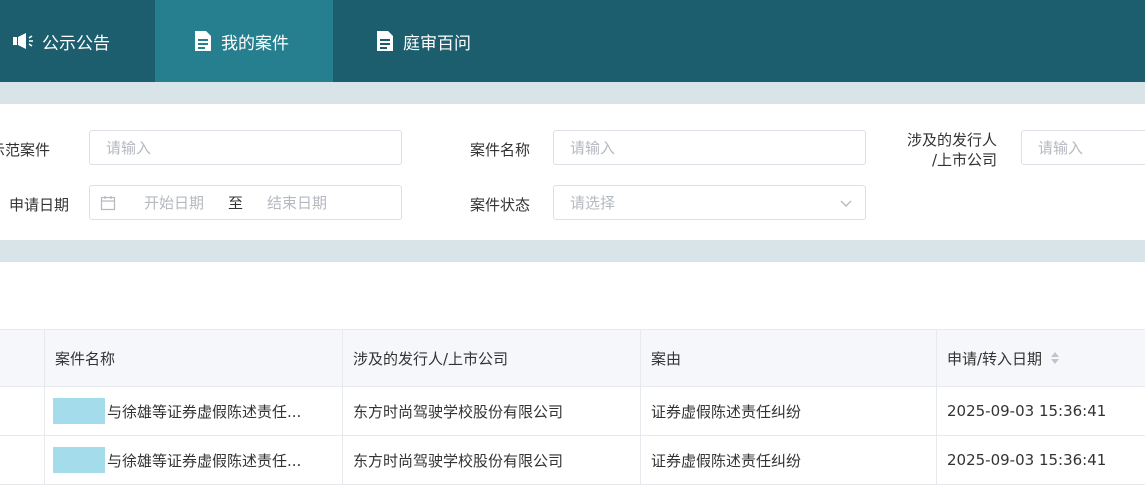 The image size is (1145, 485). I want to click on end-date-input: 结束日期, so click(297, 202).